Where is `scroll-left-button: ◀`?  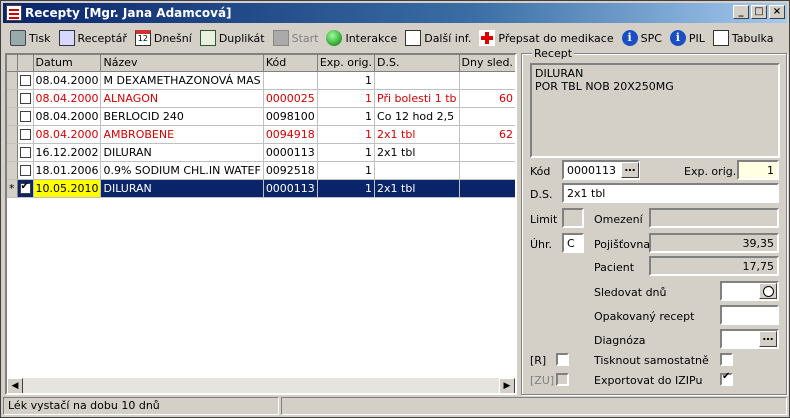
scroll-left-button: ◀ is located at coordinates (15, 385).